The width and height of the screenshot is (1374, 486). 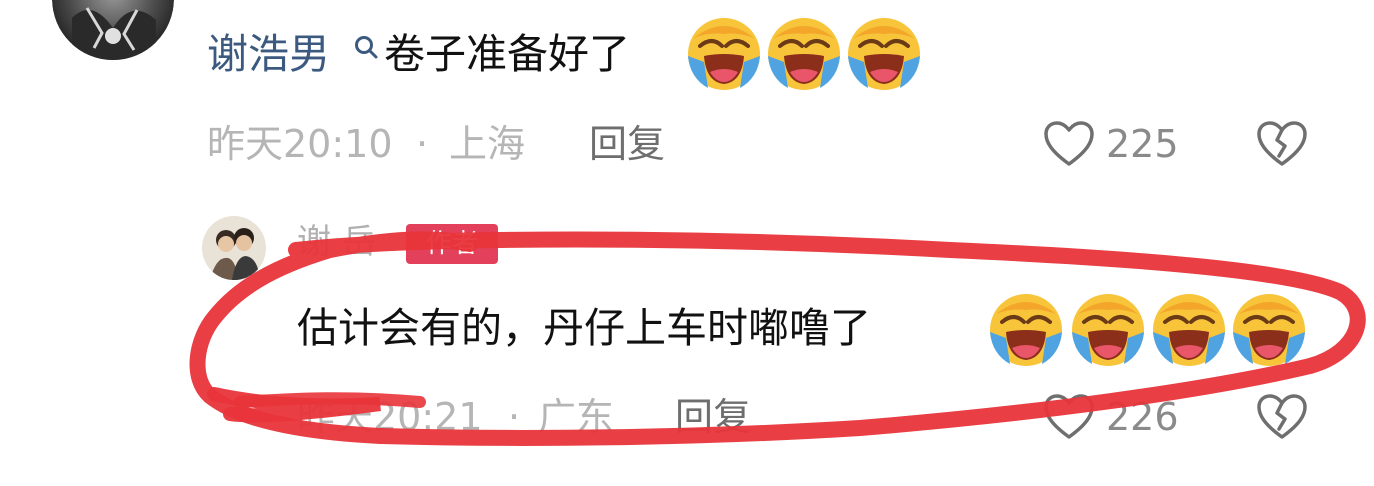 What do you see at coordinates (366, 47) in the screenshot?
I see `search-icon` at bounding box center [366, 47].